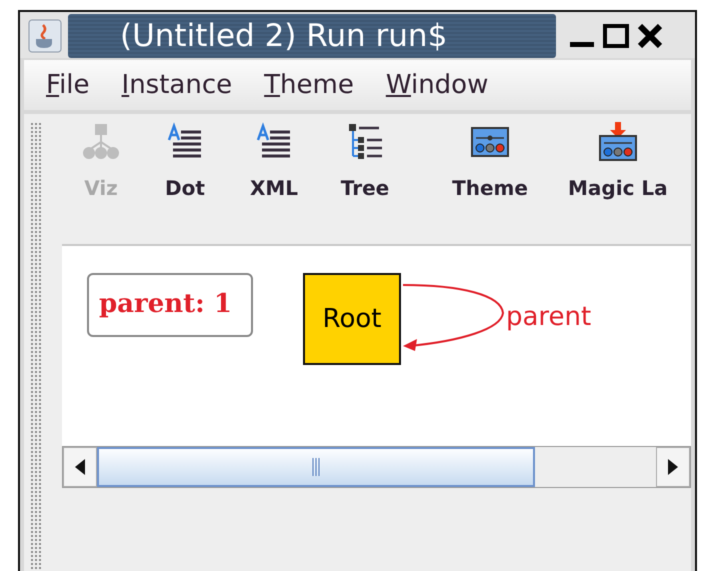 The image size is (703, 571). What do you see at coordinates (101, 142) in the screenshot?
I see `hierarchy-icon` at bounding box center [101, 142].